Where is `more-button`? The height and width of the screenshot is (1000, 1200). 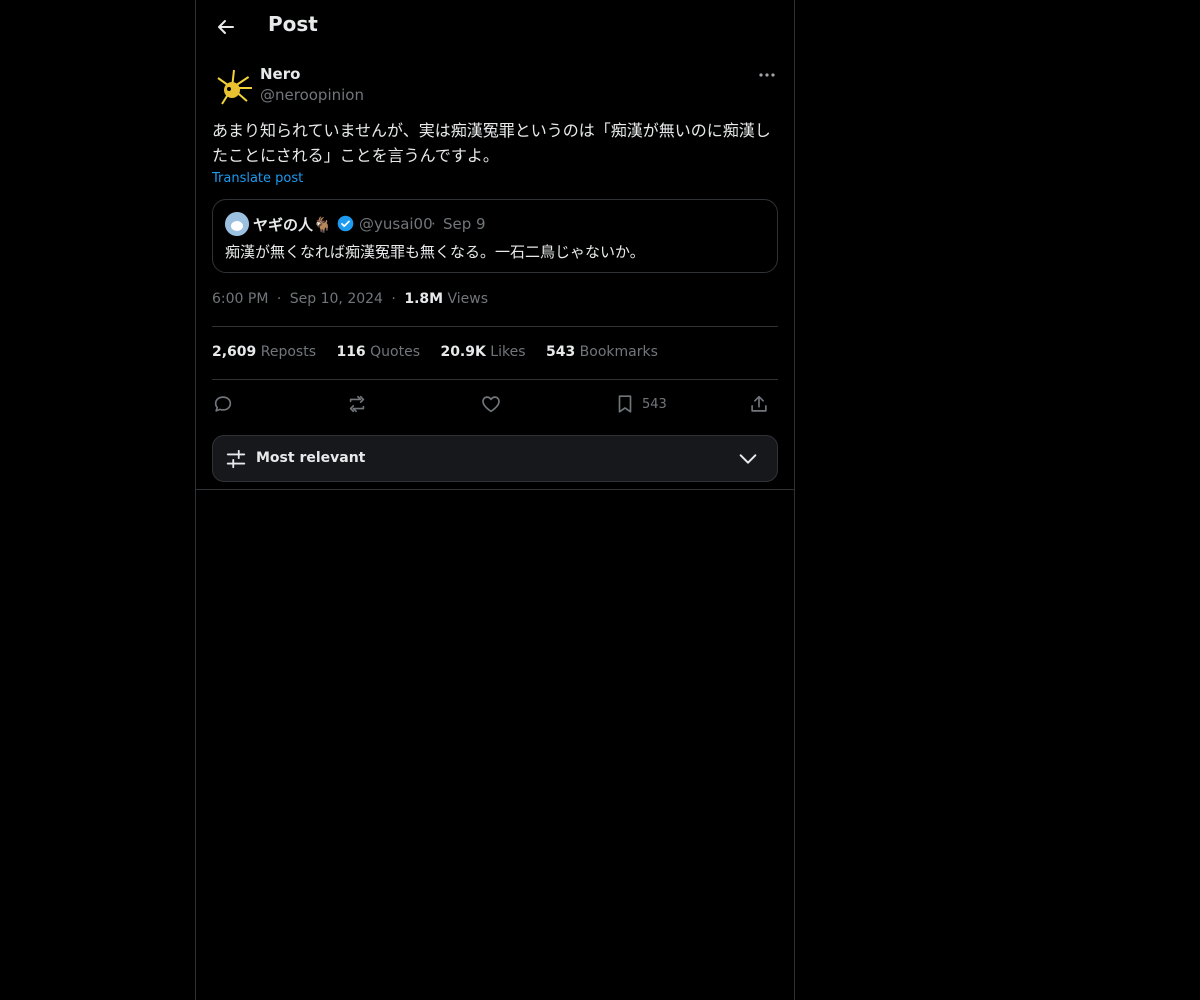
more-button is located at coordinates (767, 75).